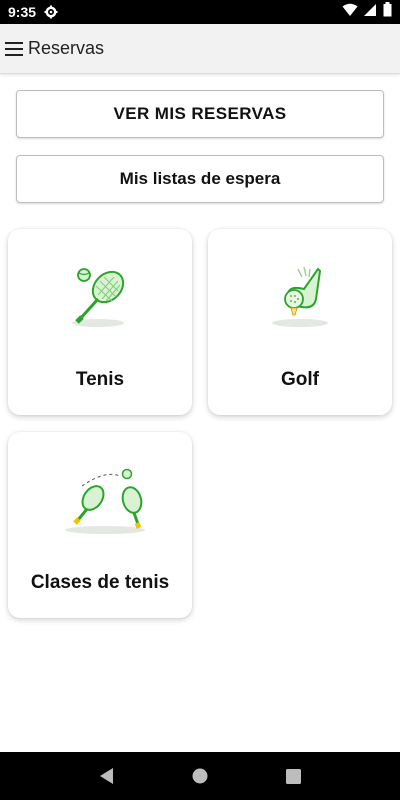 The image size is (400, 800). I want to click on card-label-clases-de-tenis: Clases de tenis, so click(100, 582).